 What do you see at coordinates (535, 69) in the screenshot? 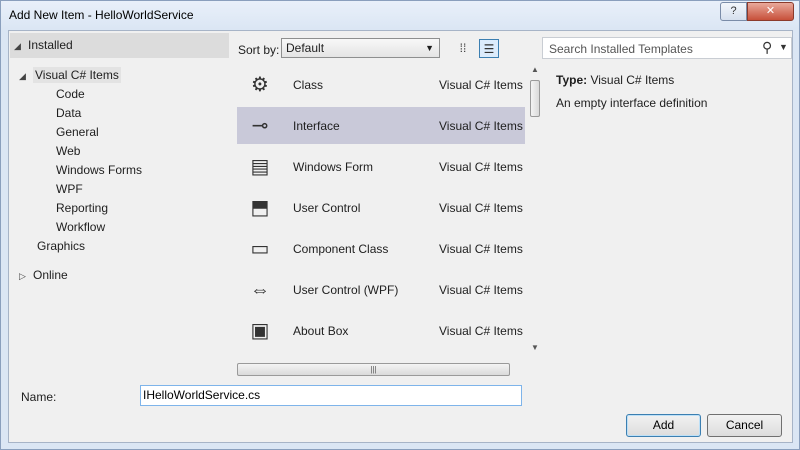
I see `scroll-up-icon: ▲` at bounding box center [535, 69].